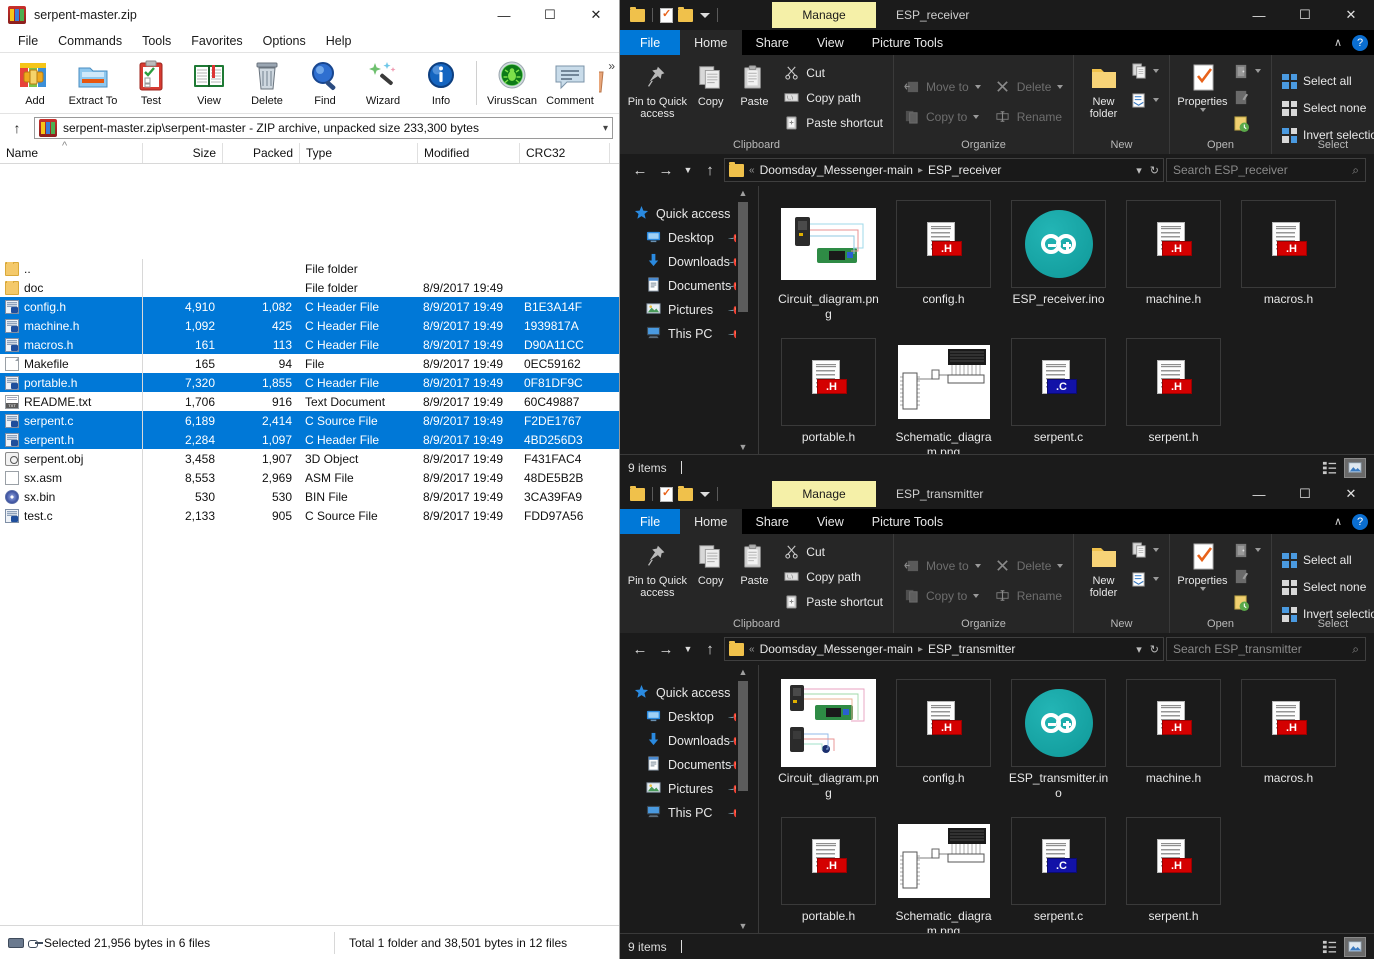 This screenshot has height=959, width=1374. I want to click on select-all-button: Select all, so click(1326, 81).